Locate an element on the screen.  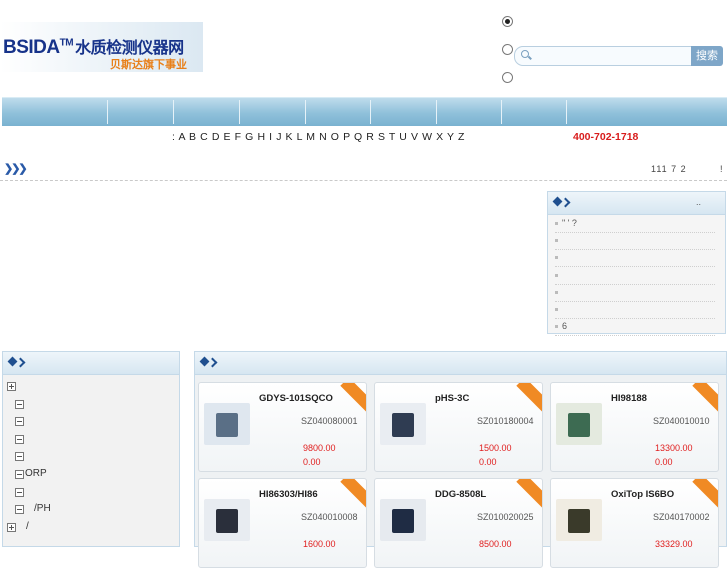
product-name: HI98188 is located at coordinates (629, 398).